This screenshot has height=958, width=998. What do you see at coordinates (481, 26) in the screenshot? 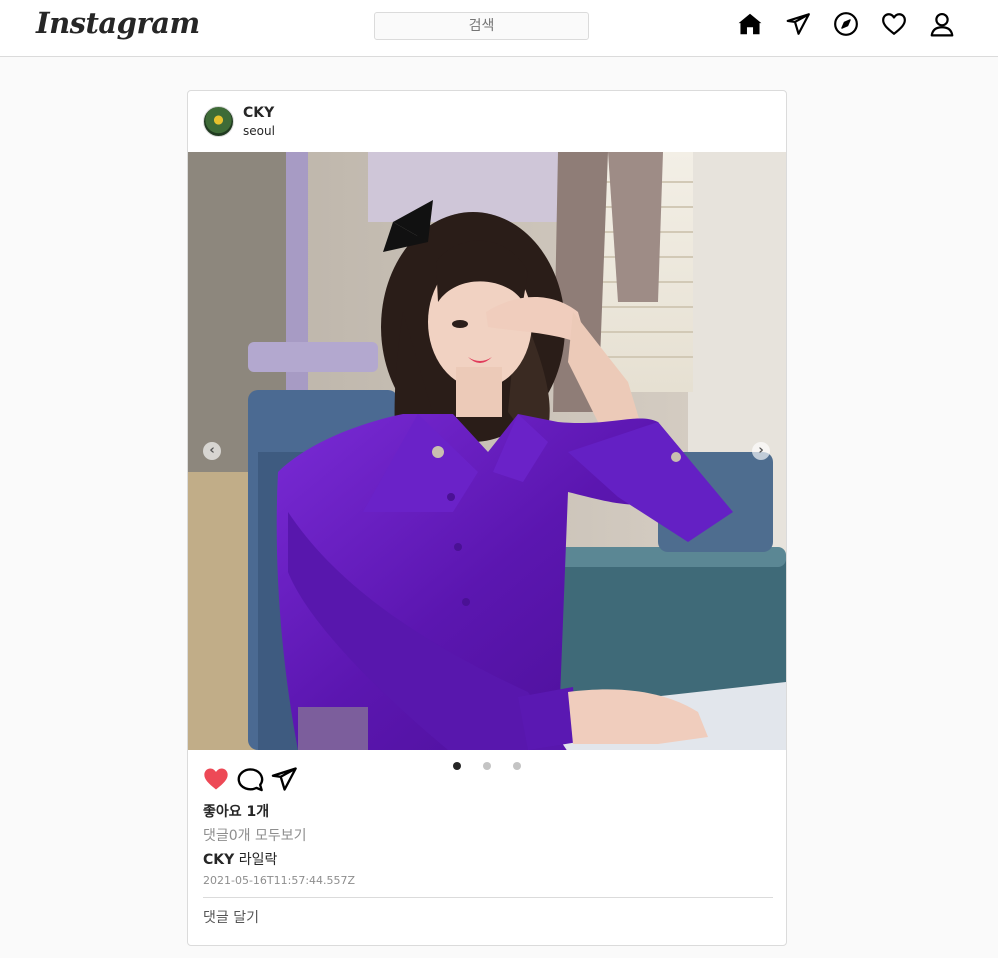
I see `search-input` at bounding box center [481, 26].